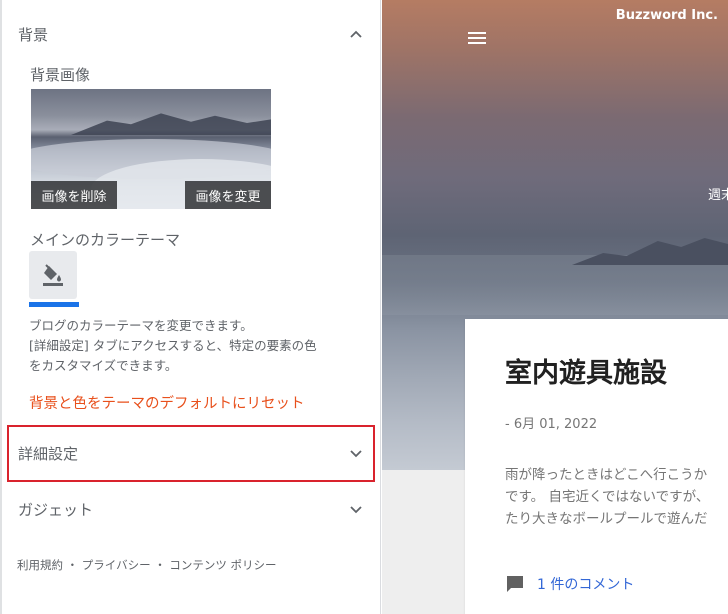  What do you see at coordinates (56, 509) in the screenshot?
I see `gadget-section-title: ガジェット` at bounding box center [56, 509].